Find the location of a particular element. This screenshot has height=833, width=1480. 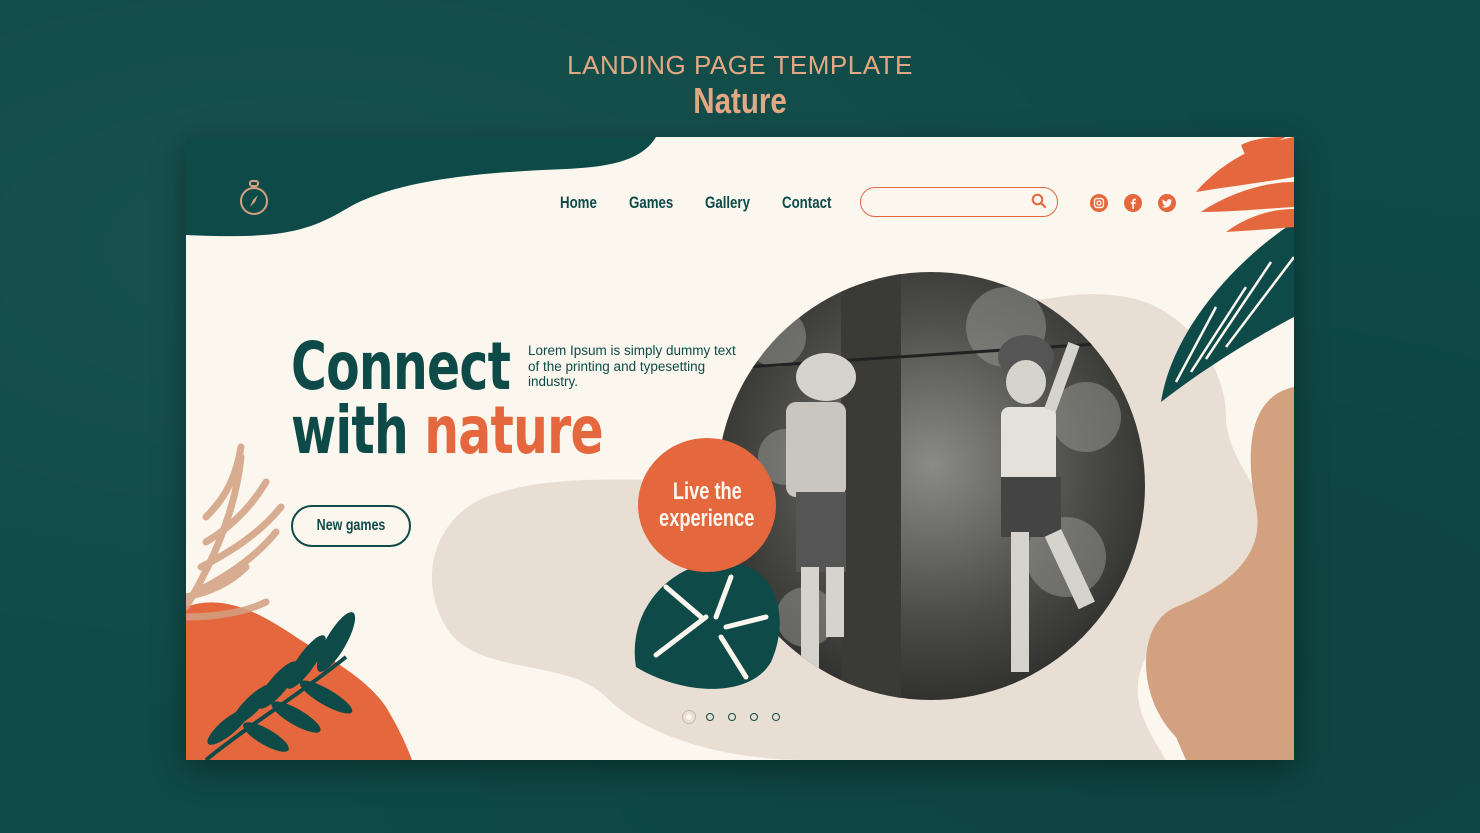

new-games-label: New games is located at coordinates (351, 525).